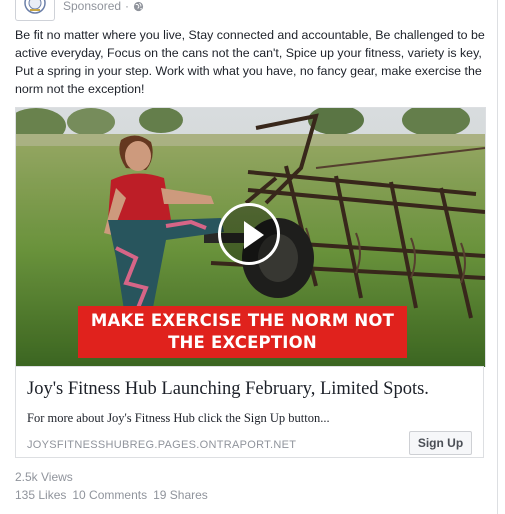  Describe the element at coordinates (44, 477) in the screenshot. I see `view-count: 2.5k Views` at that location.